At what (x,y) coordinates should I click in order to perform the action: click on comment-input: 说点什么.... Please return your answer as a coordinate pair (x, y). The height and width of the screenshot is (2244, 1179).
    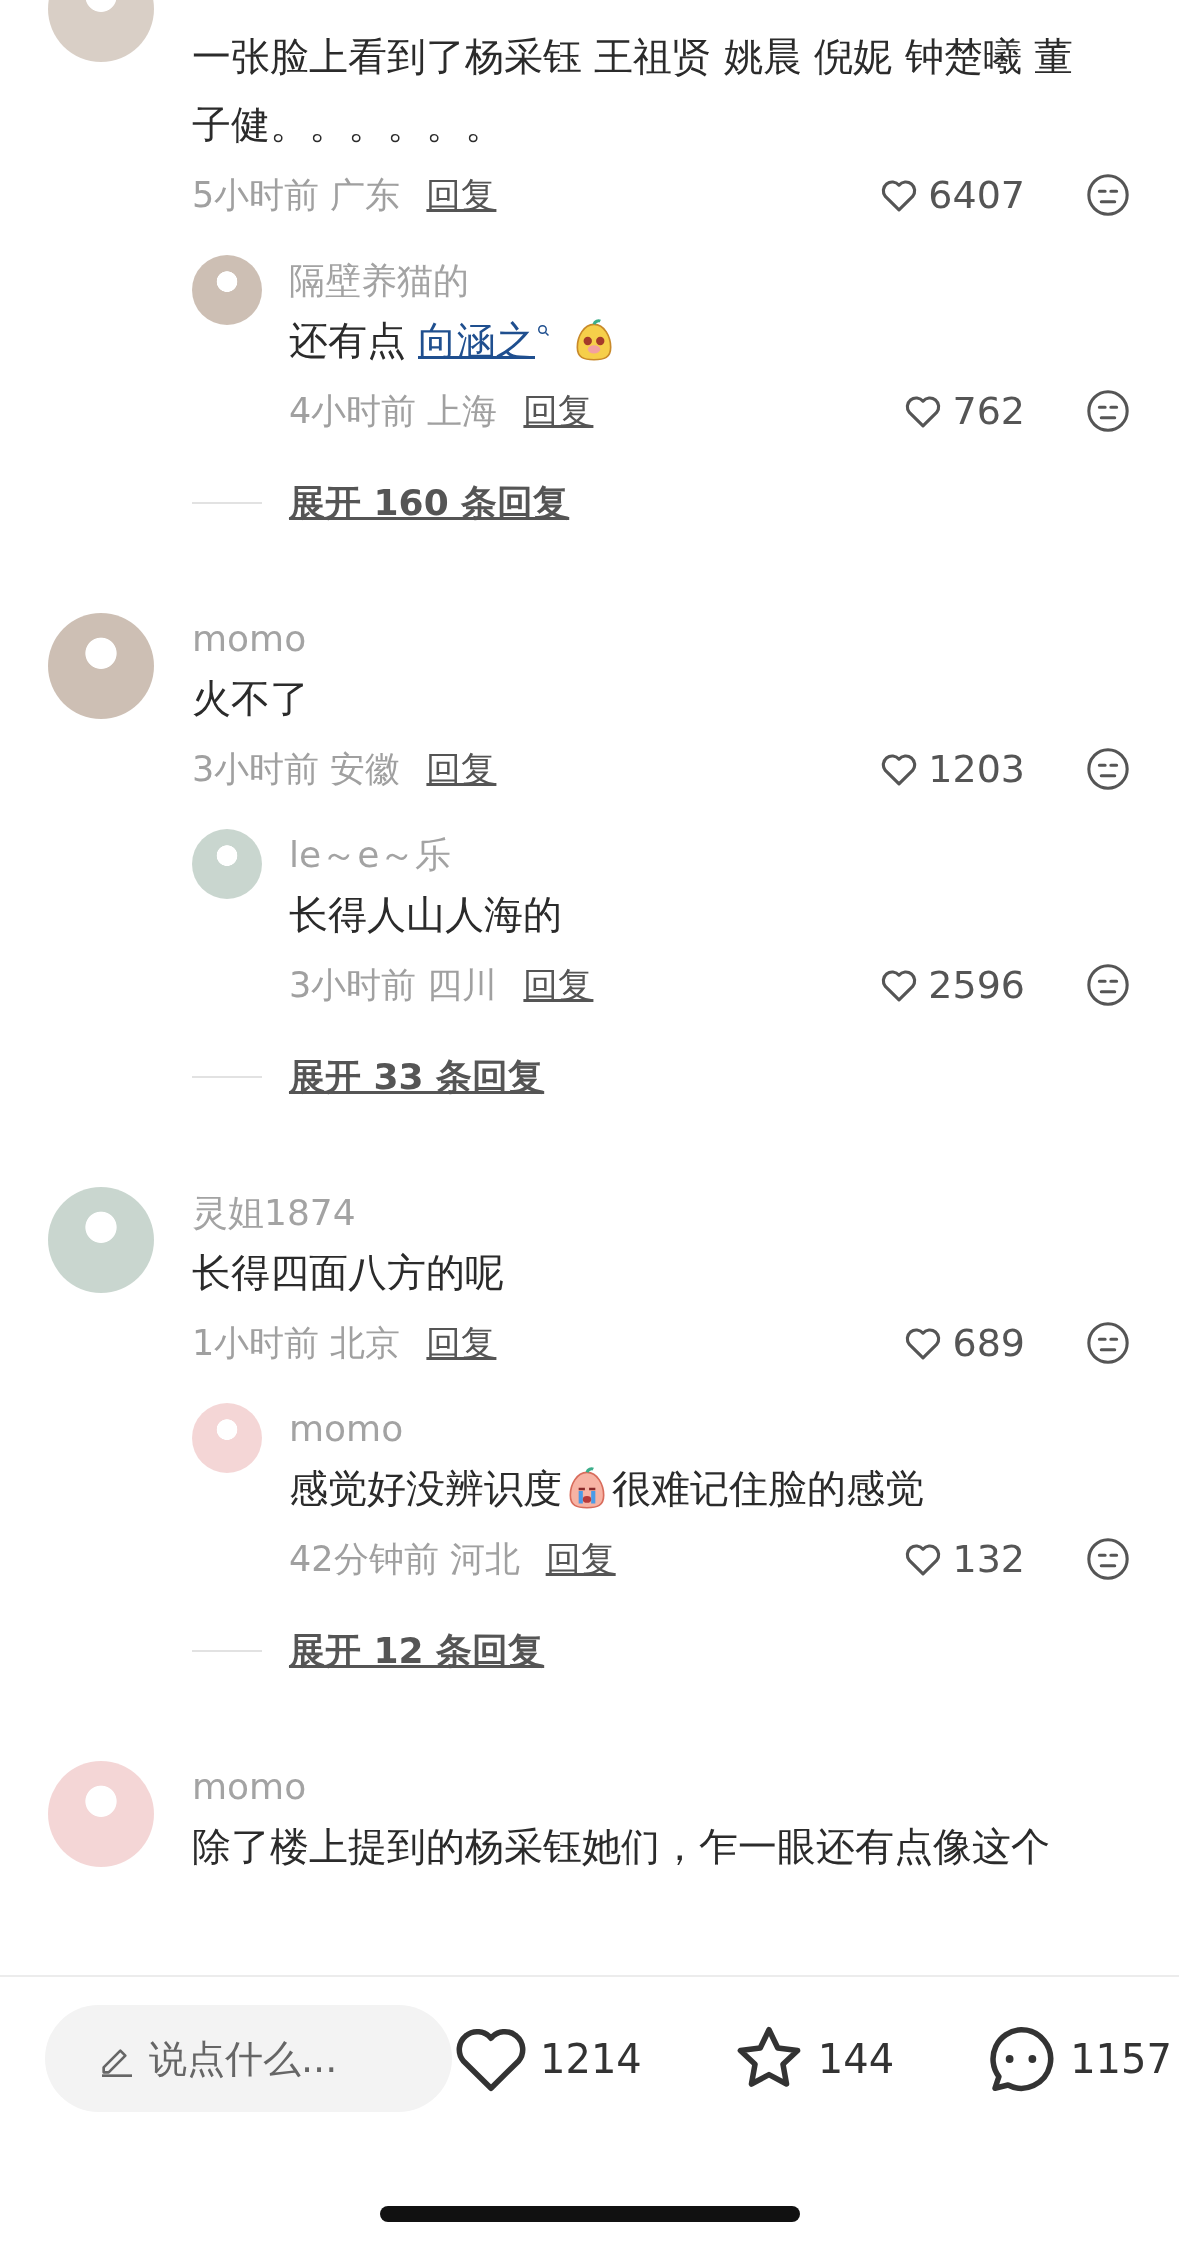
    Looking at the image, I should click on (248, 2058).